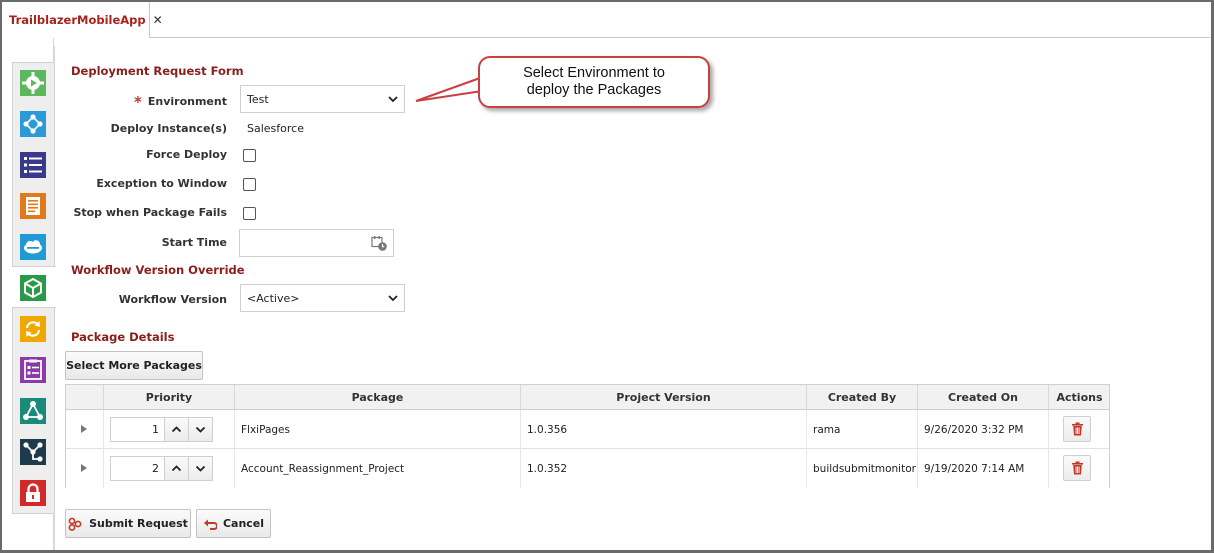 This screenshot has width=1214, height=553. What do you see at coordinates (606, 20) in the screenshot?
I see `tab-bar: TrailblazerMobileApp ✕` at bounding box center [606, 20].